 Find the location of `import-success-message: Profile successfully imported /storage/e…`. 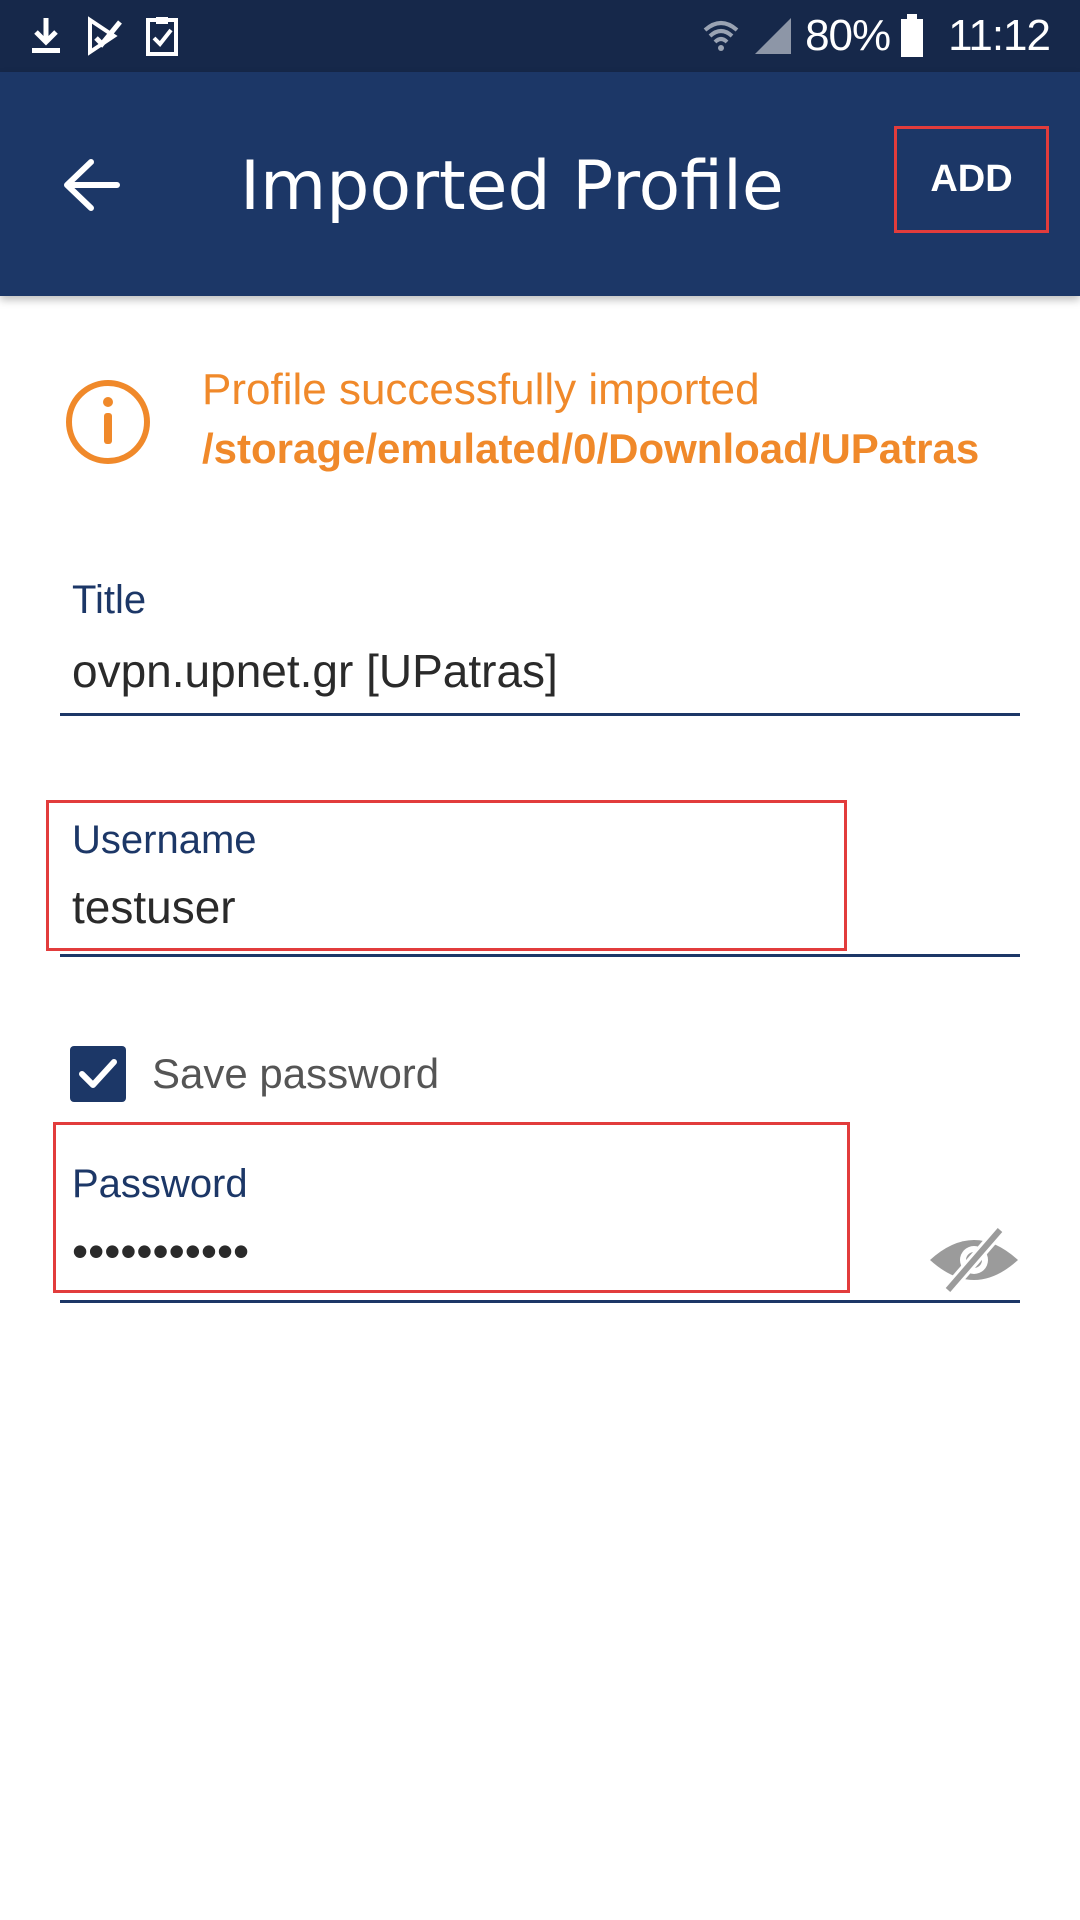

import-success-message: Profile successfully imported /storage/e… is located at coordinates (544, 420).